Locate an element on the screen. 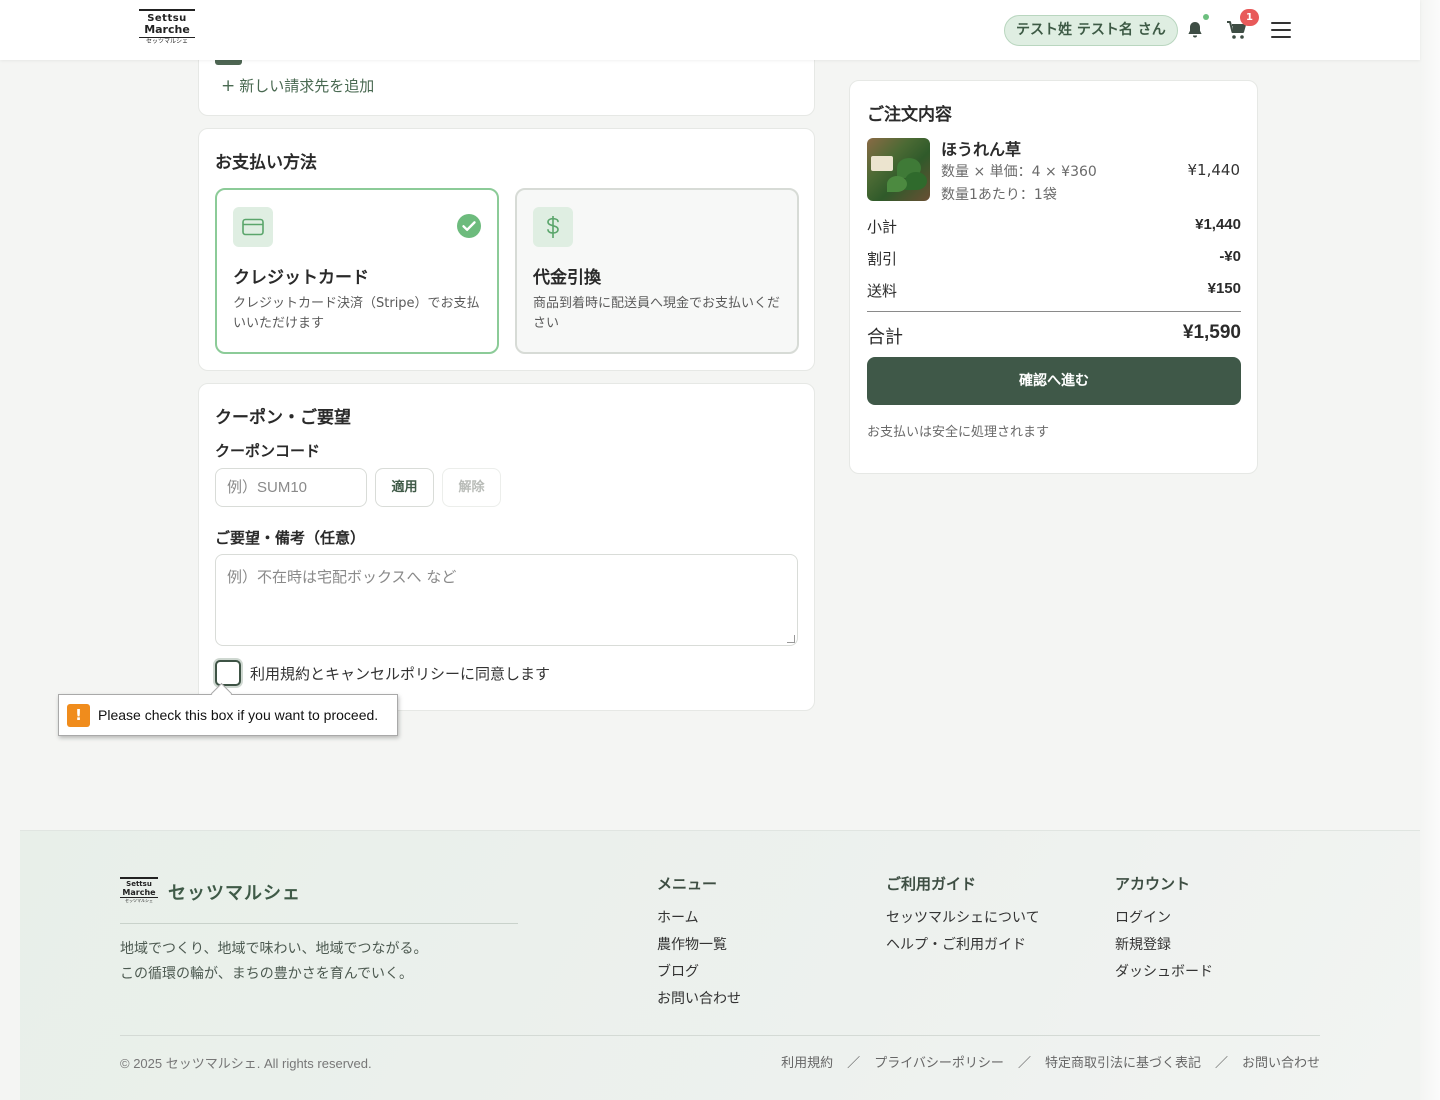 Image resolution: width=1440 pixels, height=1100 pixels. payment-option-name: クレジットカード is located at coordinates (301, 278).